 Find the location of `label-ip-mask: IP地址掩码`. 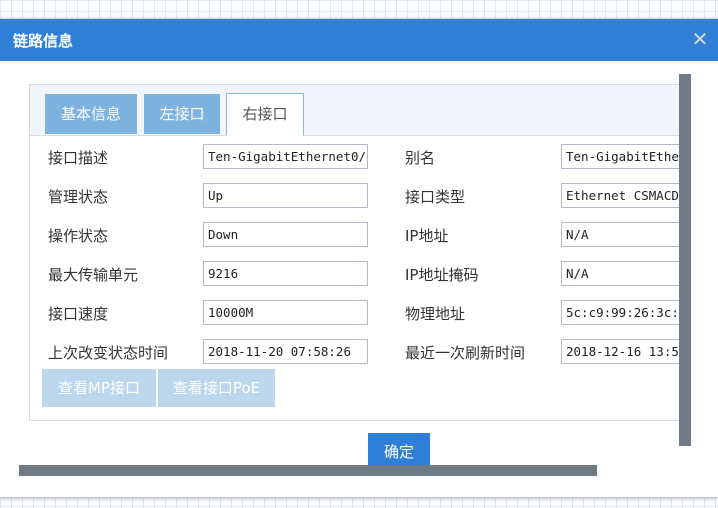

label-ip-mask: IP地址掩码 is located at coordinates (442, 275).